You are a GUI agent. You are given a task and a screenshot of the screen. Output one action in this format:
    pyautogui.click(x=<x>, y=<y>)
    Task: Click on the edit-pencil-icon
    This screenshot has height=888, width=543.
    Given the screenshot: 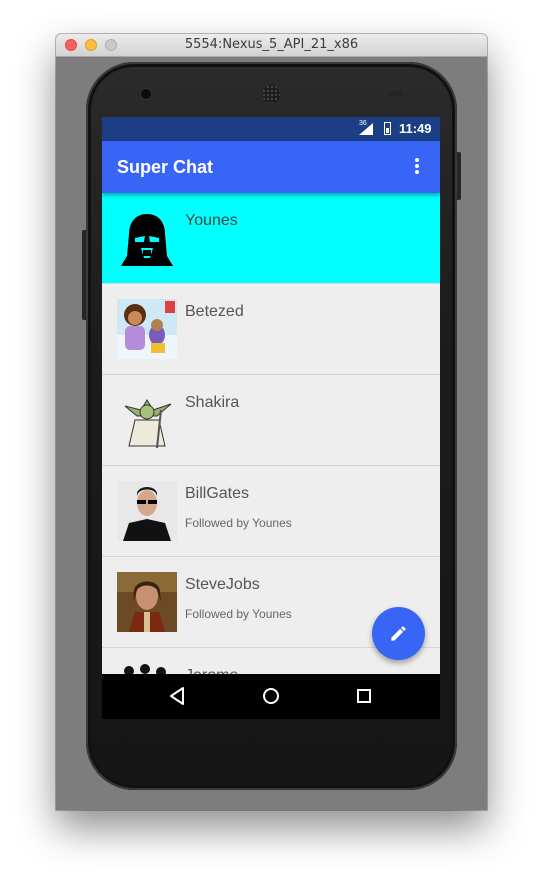 What is the action you would take?
    pyautogui.click(x=398, y=633)
    